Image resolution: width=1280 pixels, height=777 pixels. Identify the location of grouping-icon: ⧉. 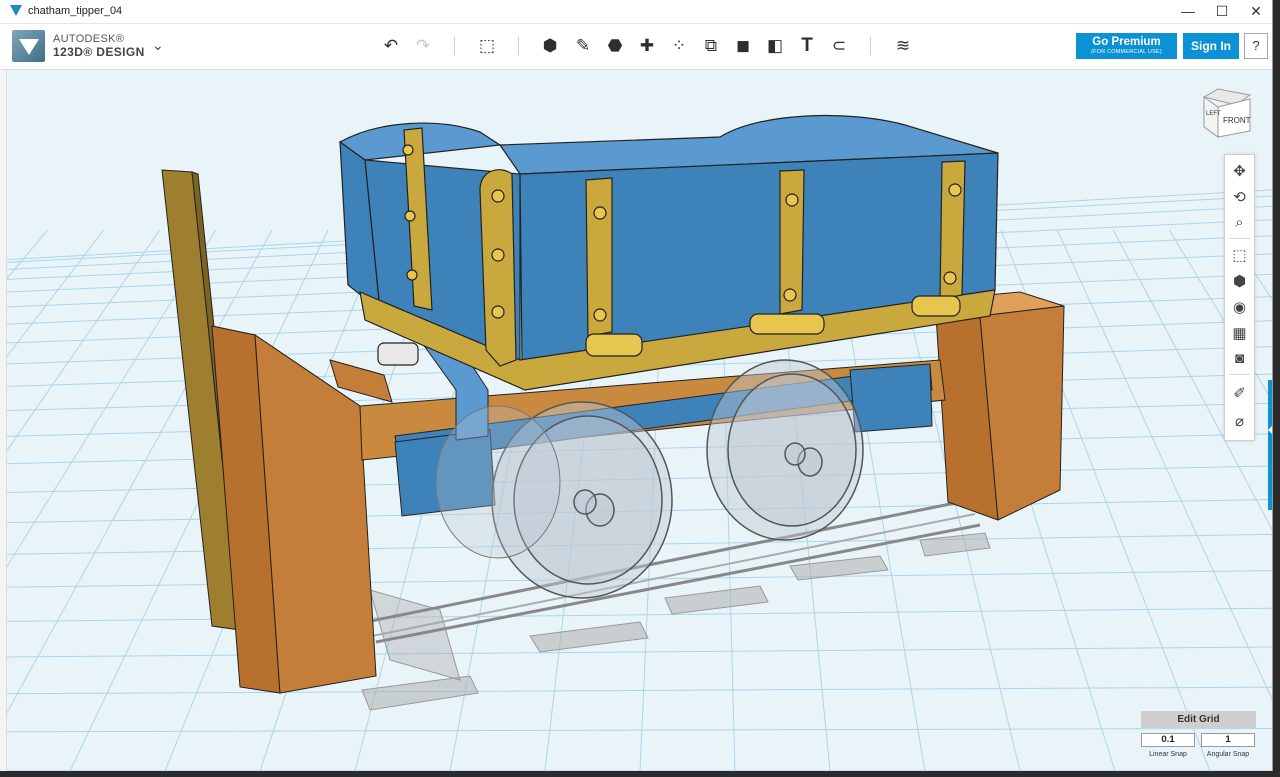
(711, 46).